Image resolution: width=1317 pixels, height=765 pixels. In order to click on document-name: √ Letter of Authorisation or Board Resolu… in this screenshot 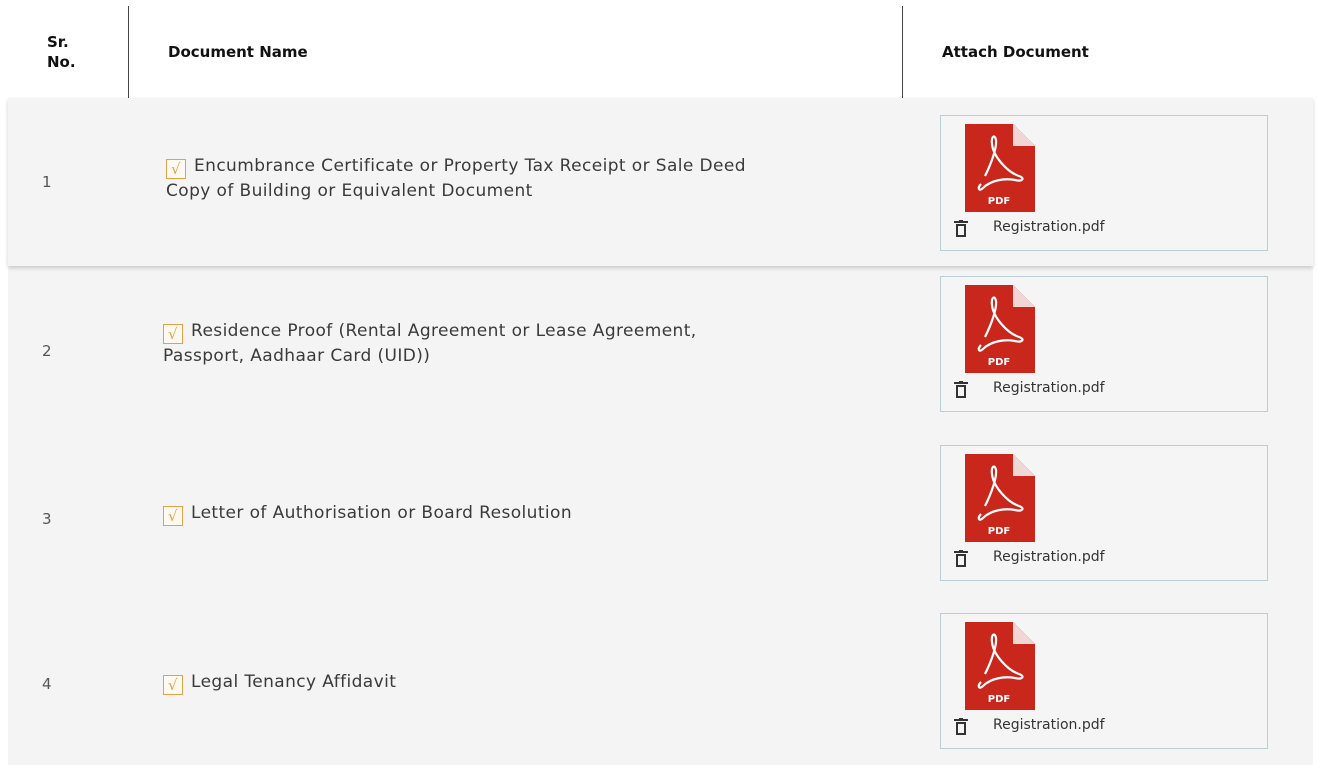, I will do `click(513, 513)`.